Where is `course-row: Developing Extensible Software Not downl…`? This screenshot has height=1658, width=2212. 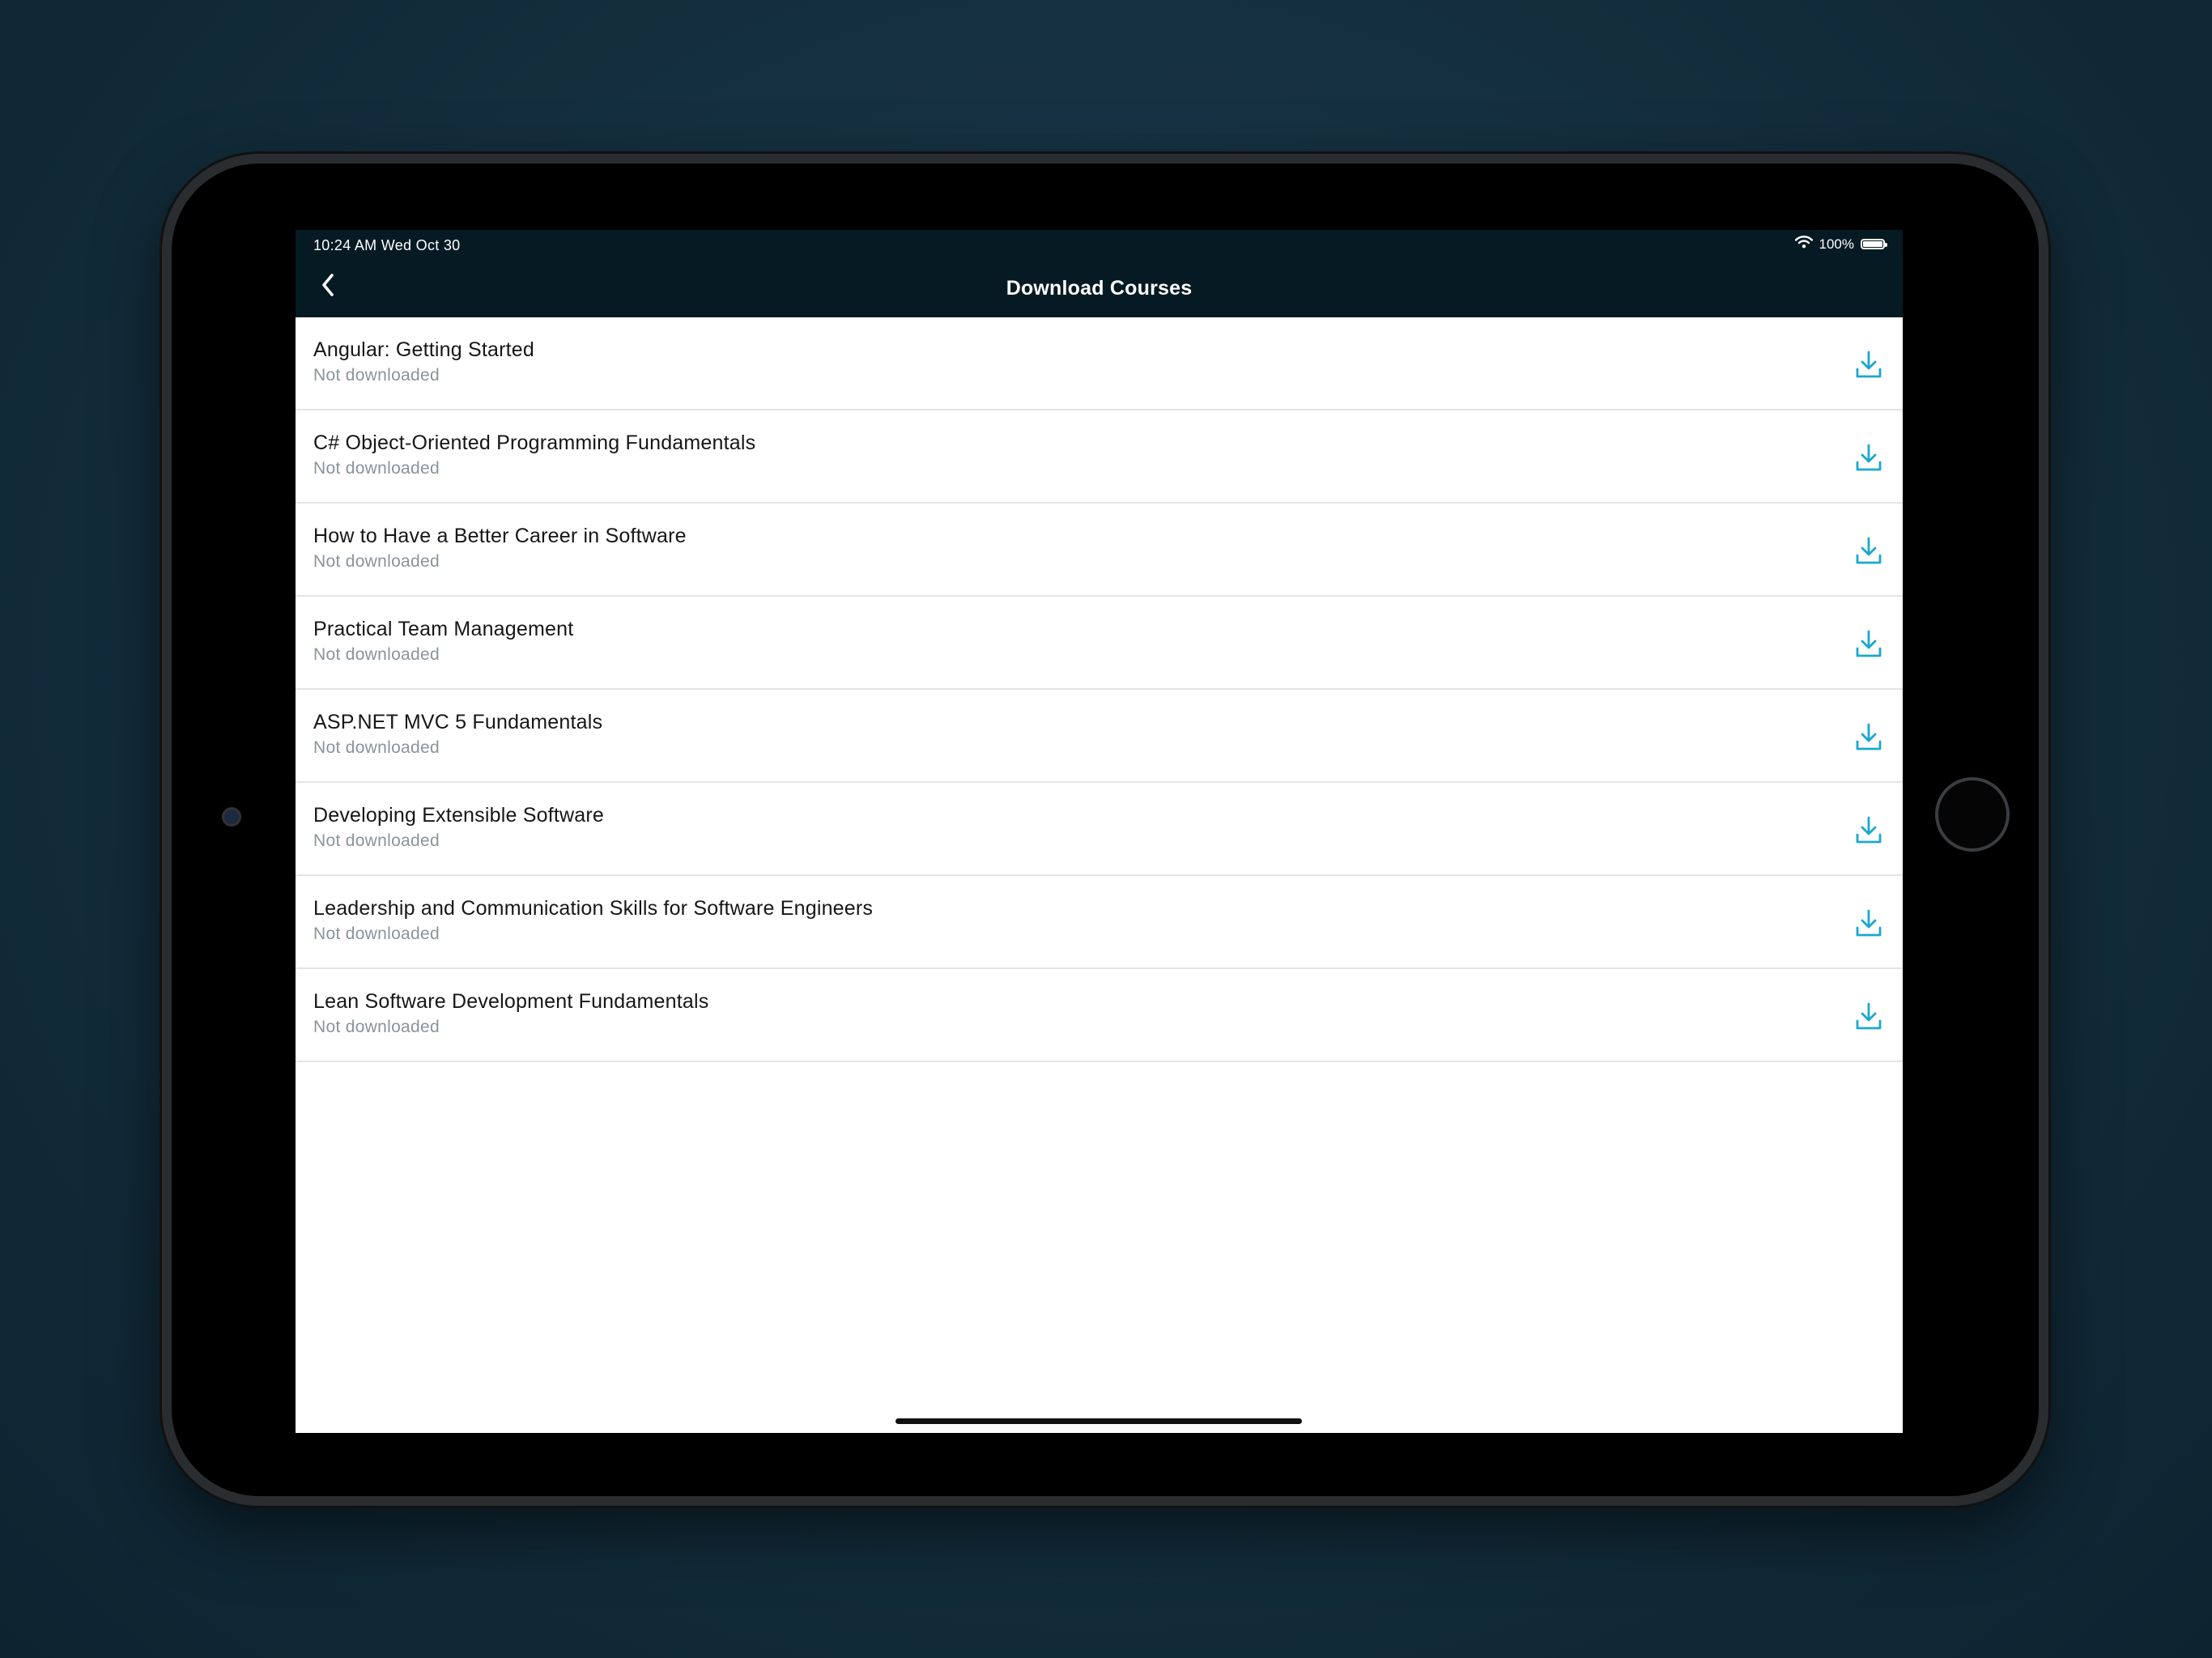
course-row: Developing Extensible Software Not downl… is located at coordinates (1099, 829).